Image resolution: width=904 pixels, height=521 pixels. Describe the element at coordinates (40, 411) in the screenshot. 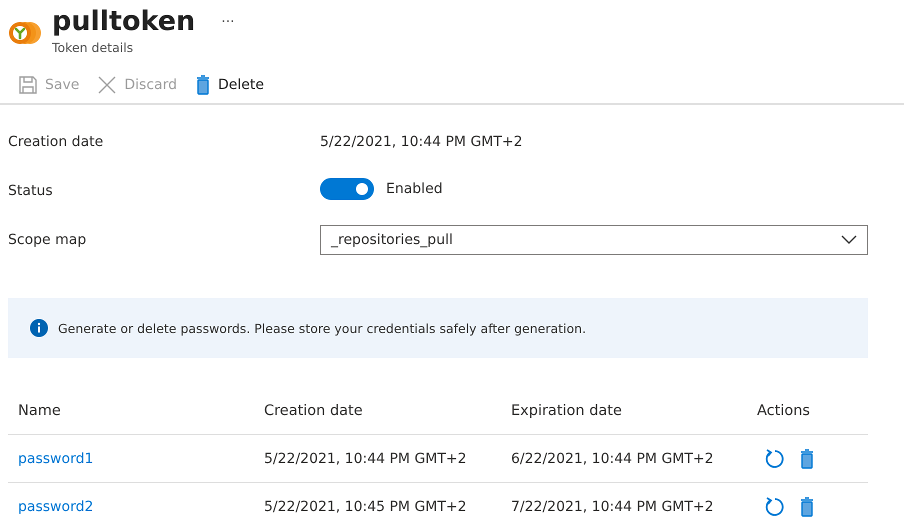

I see `column-header: Name` at that location.